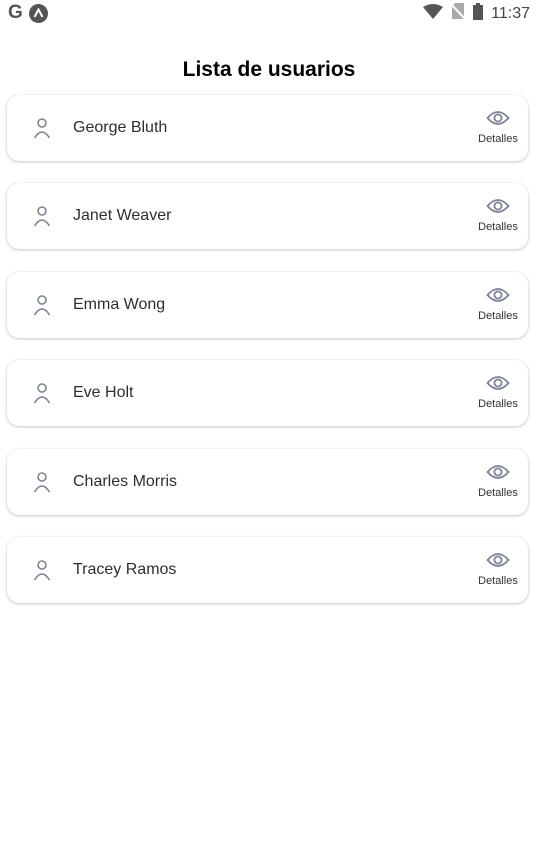  What do you see at coordinates (510, 13) in the screenshot?
I see `status-time: 11:37` at bounding box center [510, 13].